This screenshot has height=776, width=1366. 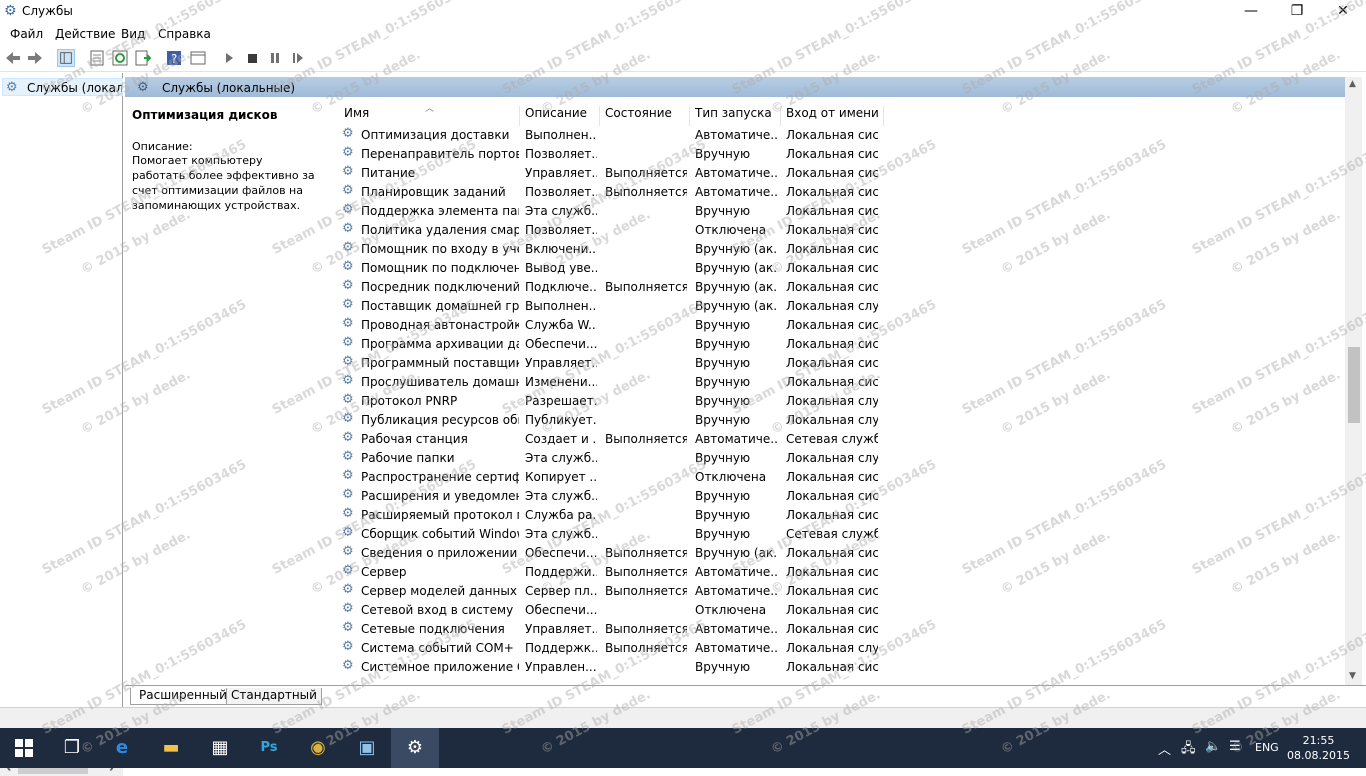 What do you see at coordinates (560, 116) in the screenshot?
I see `column-header-description: Описание` at bounding box center [560, 116].